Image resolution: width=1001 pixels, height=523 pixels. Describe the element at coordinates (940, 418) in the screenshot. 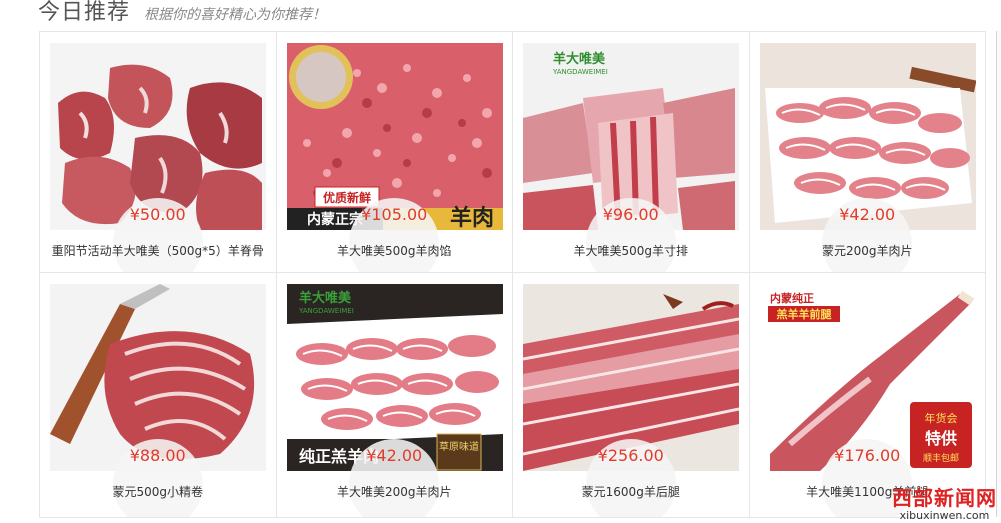

I see `image-text: 年货会` at that location.